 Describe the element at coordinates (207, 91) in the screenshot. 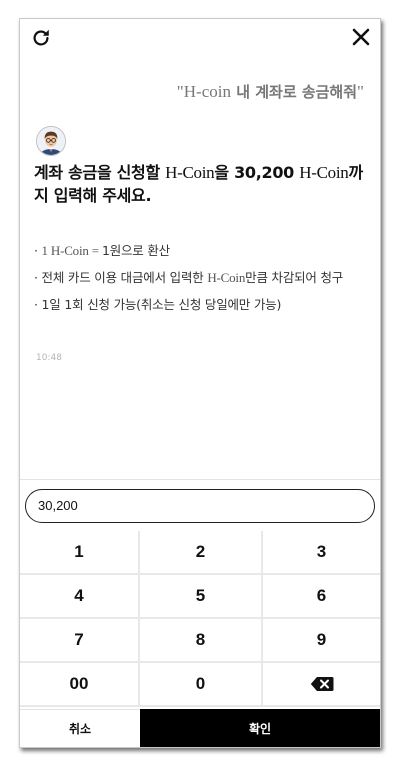

I see `user-message-brand: H-coin` at that location.